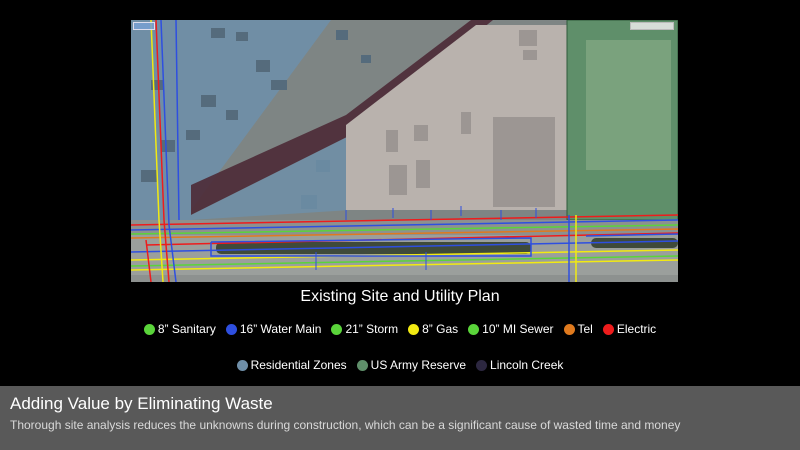 Image resolution: width=800 pixels, height=450 pixels. What do you see at coordinates (629, 329) in the screenshot?
I see `legend-item-electric: Electric` at bounding box center [629, 329].